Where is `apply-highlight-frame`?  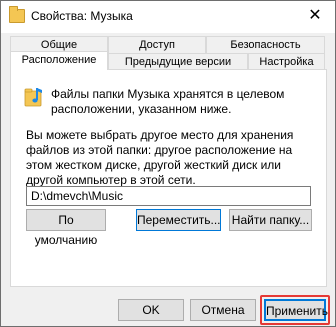 apply-highlight-frame is located at coordinates (295, 310).